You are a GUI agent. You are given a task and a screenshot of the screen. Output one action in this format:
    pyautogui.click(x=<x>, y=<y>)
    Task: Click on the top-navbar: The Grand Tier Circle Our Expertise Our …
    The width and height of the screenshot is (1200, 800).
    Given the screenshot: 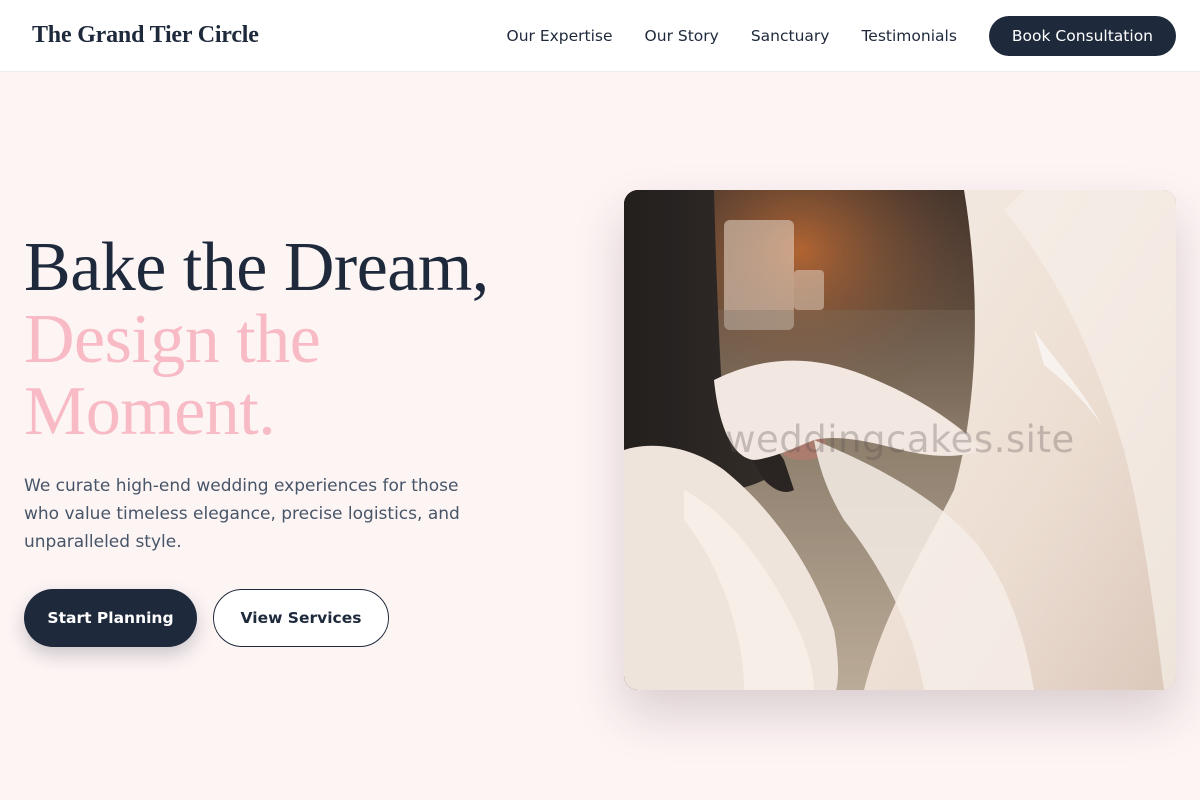 What is the action you would take?
    pyautogui.click(x=600, y=36)
    